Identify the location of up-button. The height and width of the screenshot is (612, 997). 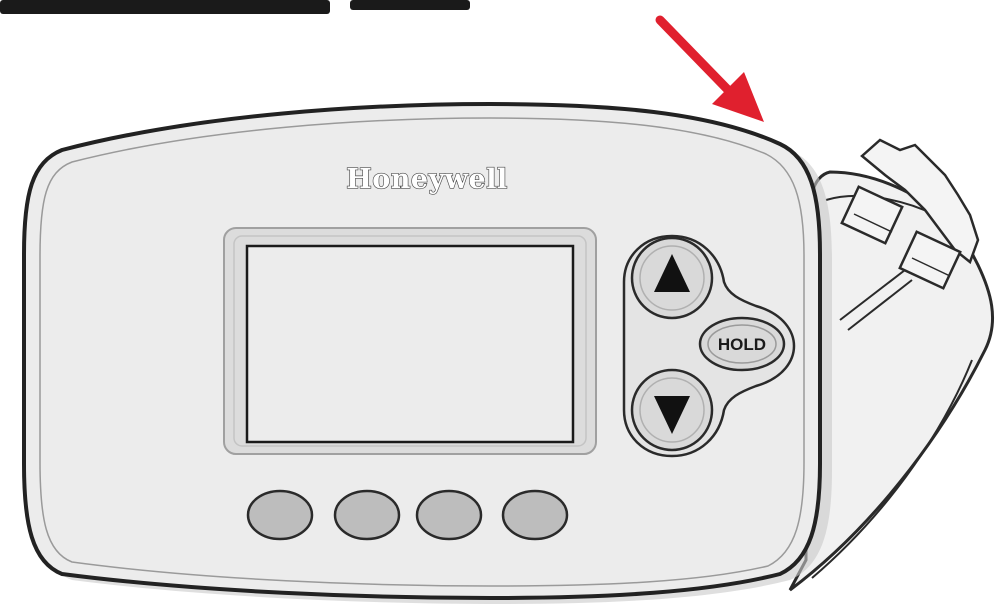
(672, 278).